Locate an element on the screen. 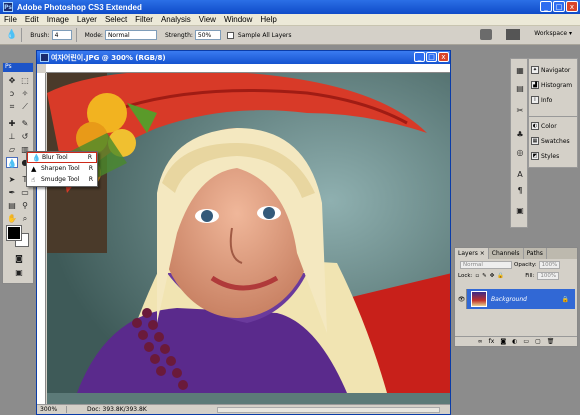 The image size is (580, 415). styles-icon: ◩ is located at coordinates (535, 156).